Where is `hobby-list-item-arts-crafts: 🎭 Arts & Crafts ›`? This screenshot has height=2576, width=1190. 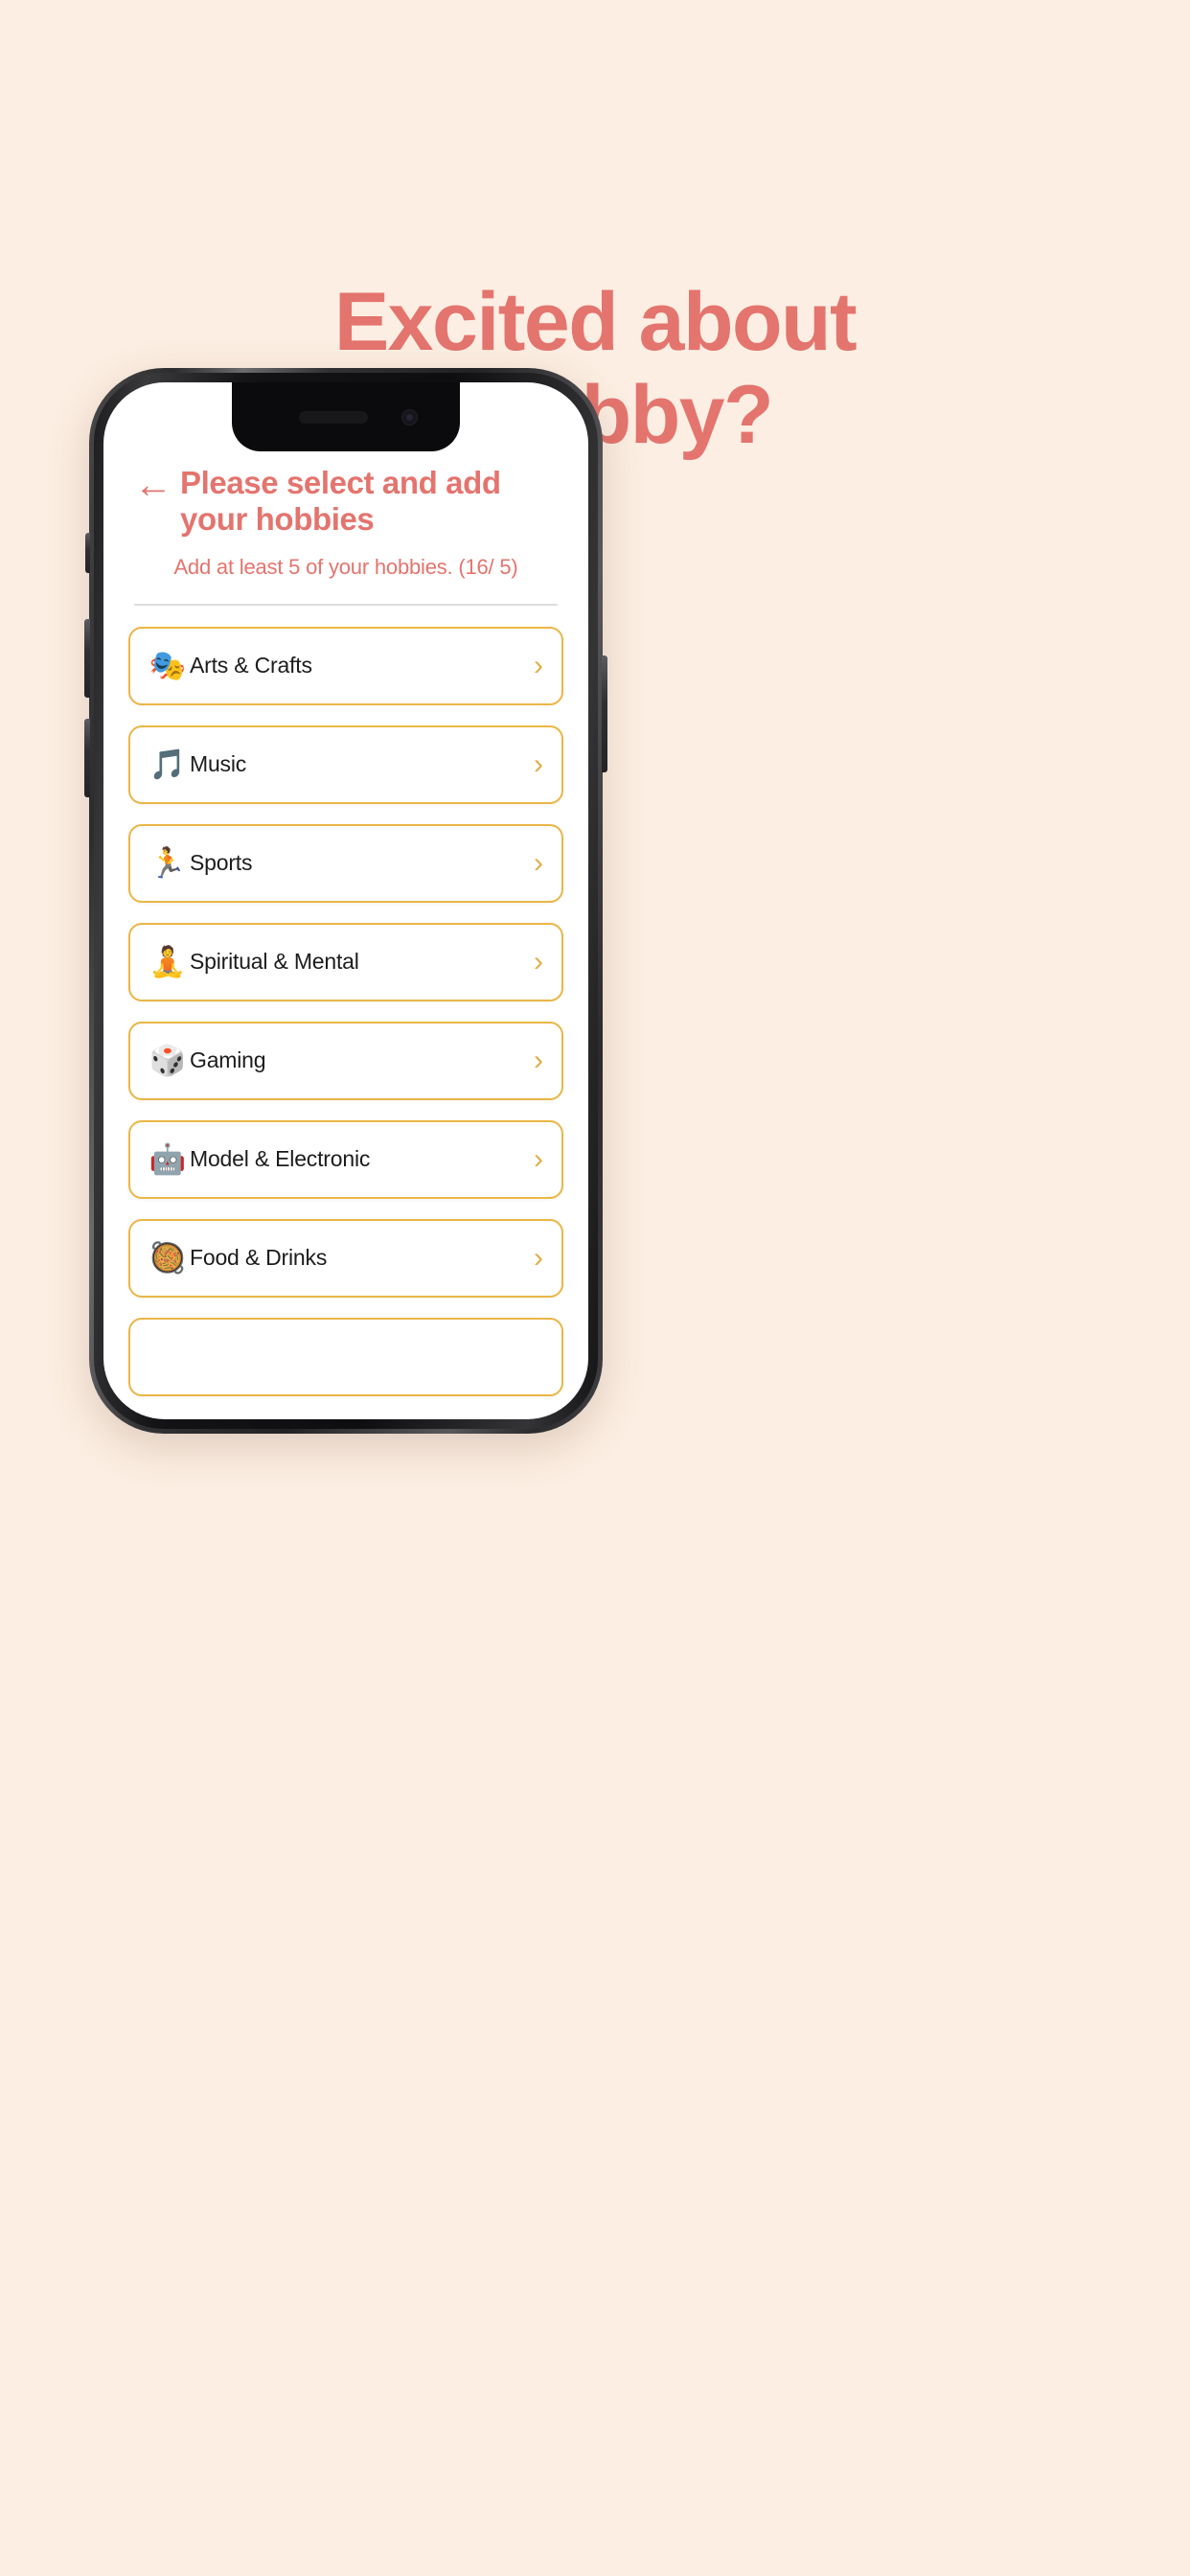
hobby-list-item-arts-crafts: 🎭 Arts & Crafts › is located at coordinates (346, 665).